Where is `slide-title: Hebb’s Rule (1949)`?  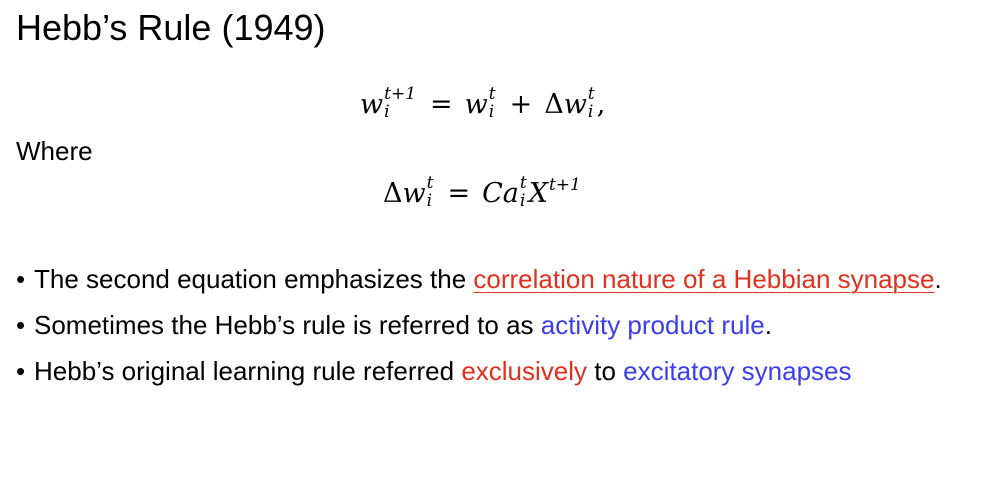
slide-title: Hebb’s Rule (1949) is located at coordinates (171, 27).